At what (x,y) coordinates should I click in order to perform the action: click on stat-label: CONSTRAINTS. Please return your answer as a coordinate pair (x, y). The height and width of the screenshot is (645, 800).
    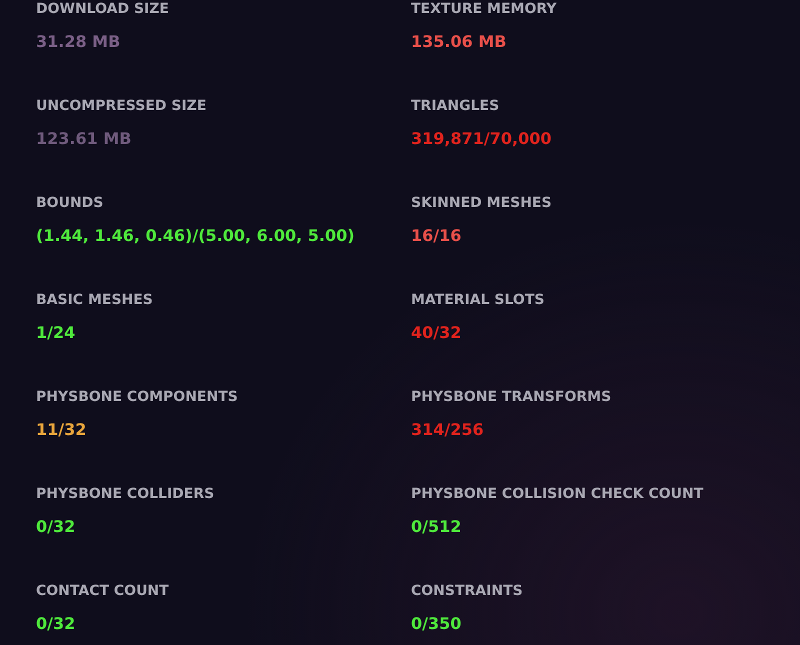
    Looking at the image, I should click on (467, 591).